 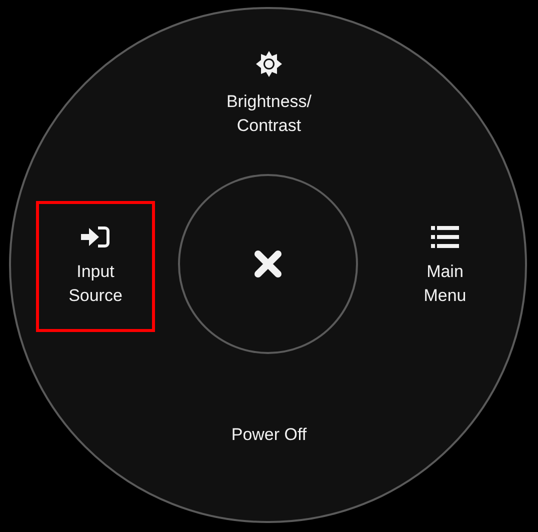 What do you see at coordinates (95, 266) in the screenshot?
I see `menu-item: Input Source` at bounding box center [95, 266].